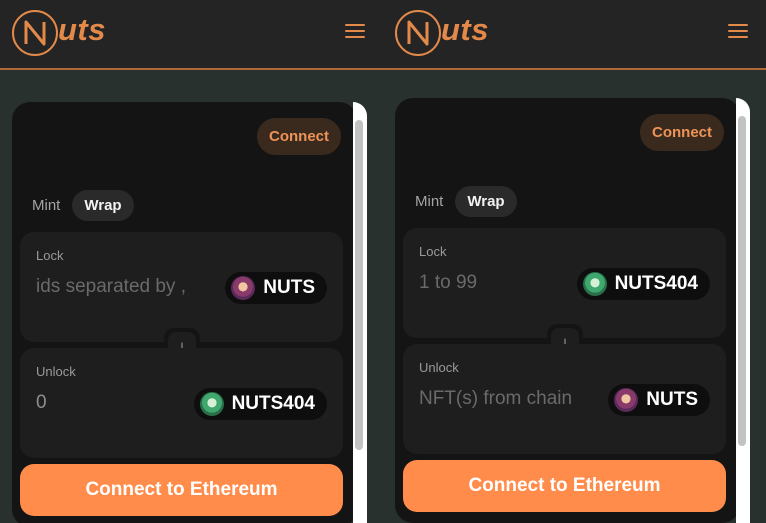 This screenshot has width=766, height=523. What do you see at coordinates (273, 403) in the screenshot?
I see `unlock-token-name: NUTS404` at bounding box center [273, 403].